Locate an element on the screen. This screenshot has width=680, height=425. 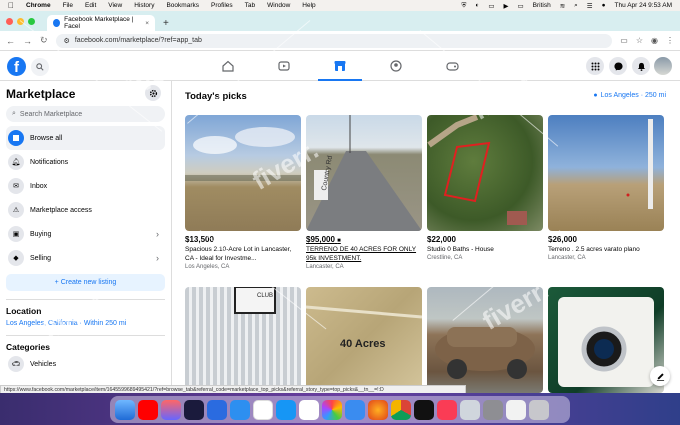
marketplace-icon is located at coordinates (340, 69).